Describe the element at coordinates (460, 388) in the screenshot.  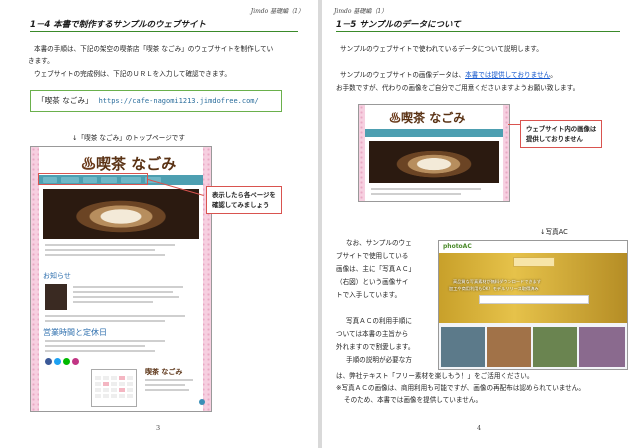
I see `note-text: ※写真ＡＣの画像は、商用利用も可能ですが、画像の再配布は認められていません。` at that location.